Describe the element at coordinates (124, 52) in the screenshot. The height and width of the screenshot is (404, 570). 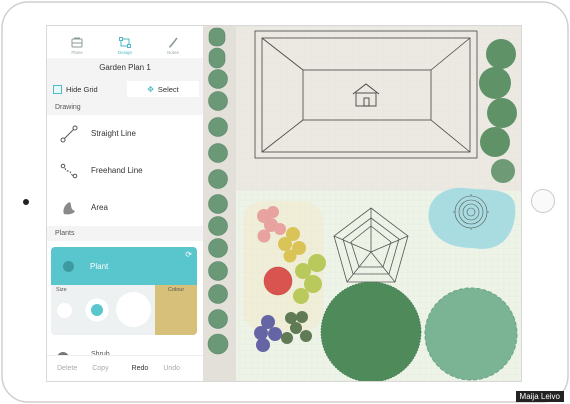
I see `tab-design-label: Design` at that location.